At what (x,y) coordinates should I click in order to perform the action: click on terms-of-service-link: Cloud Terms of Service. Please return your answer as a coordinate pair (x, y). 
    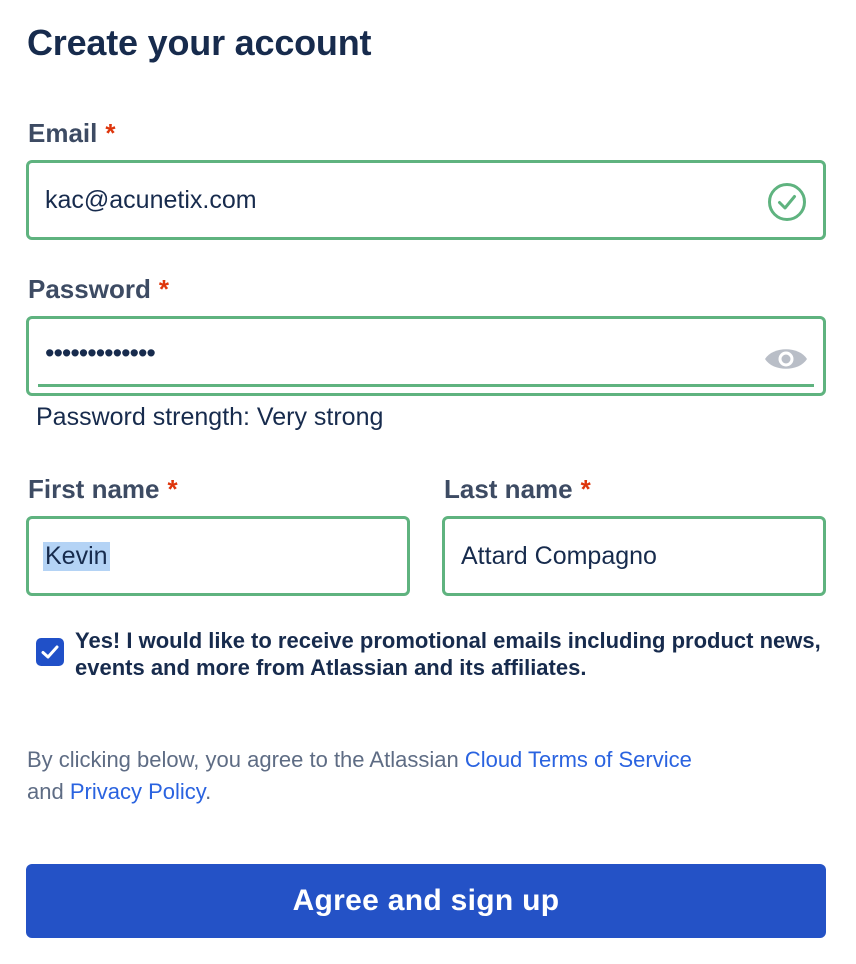
    Looking at the image, I should click on (578, 759).